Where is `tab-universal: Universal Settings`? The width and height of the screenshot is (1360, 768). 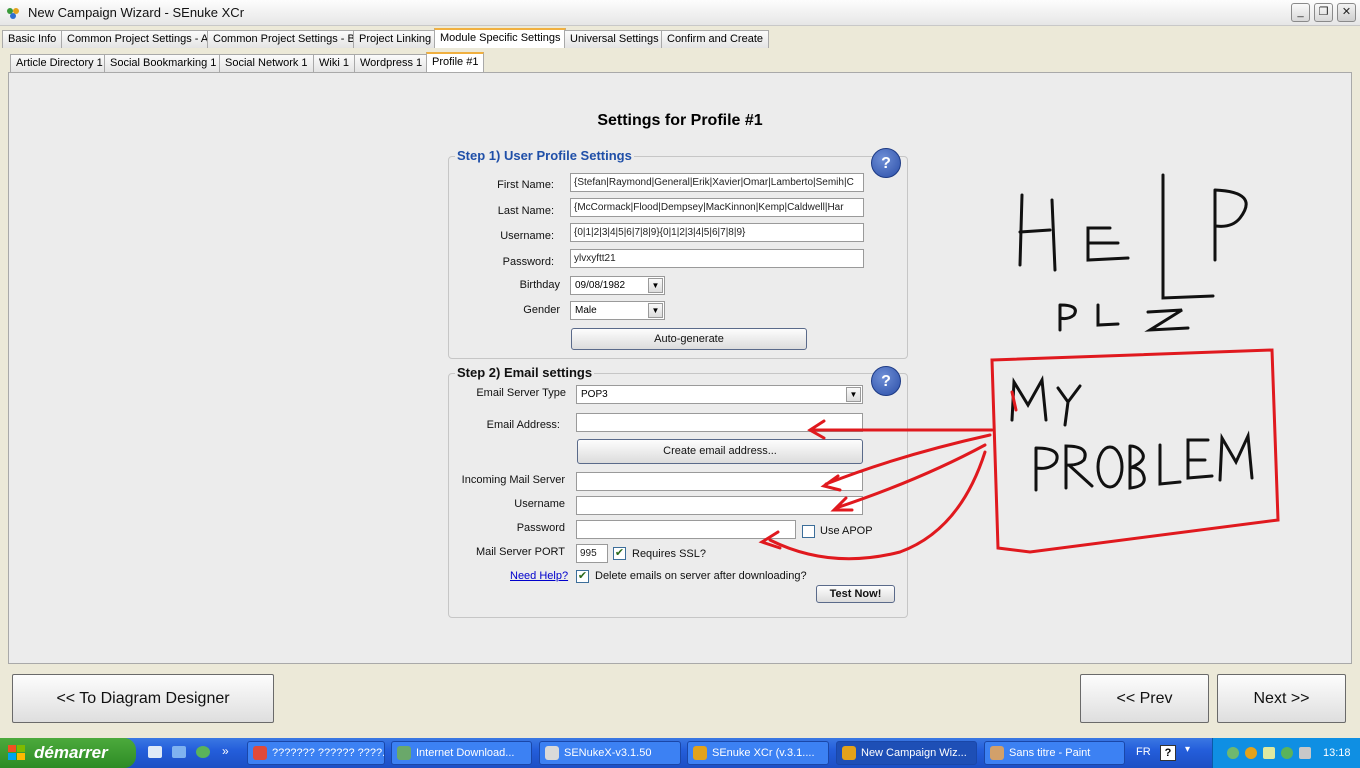 tab-universal: Universal Settings is located at coordinates (614, 39).